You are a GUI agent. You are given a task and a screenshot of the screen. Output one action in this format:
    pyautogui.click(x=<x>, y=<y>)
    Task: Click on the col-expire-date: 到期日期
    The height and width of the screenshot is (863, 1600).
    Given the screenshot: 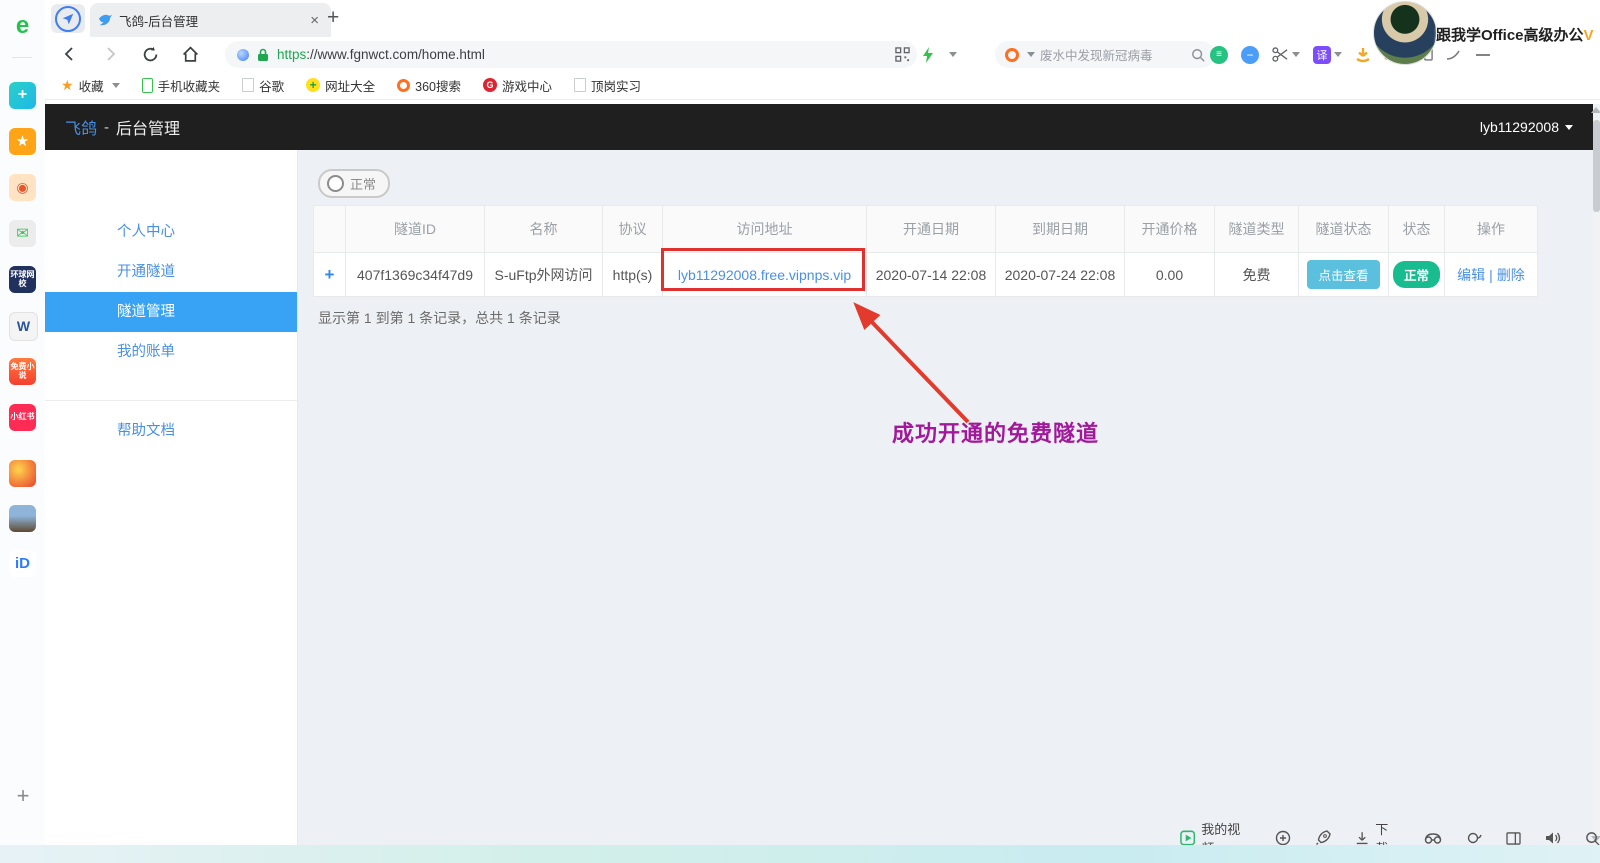 What is the action you would take?
    pyautogui.click(x=1060, y=229)
    